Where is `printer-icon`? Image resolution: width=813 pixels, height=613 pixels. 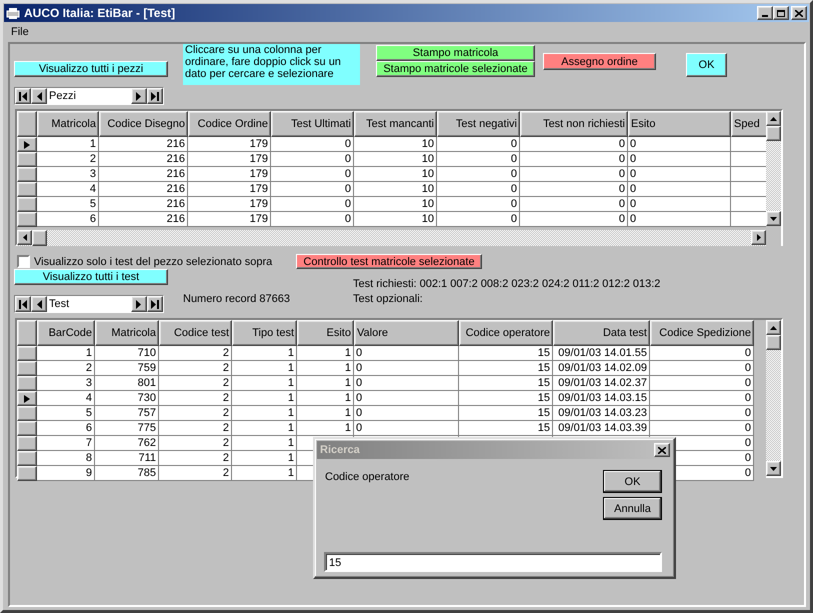
printer-icon is located at coordinates (13, 13).